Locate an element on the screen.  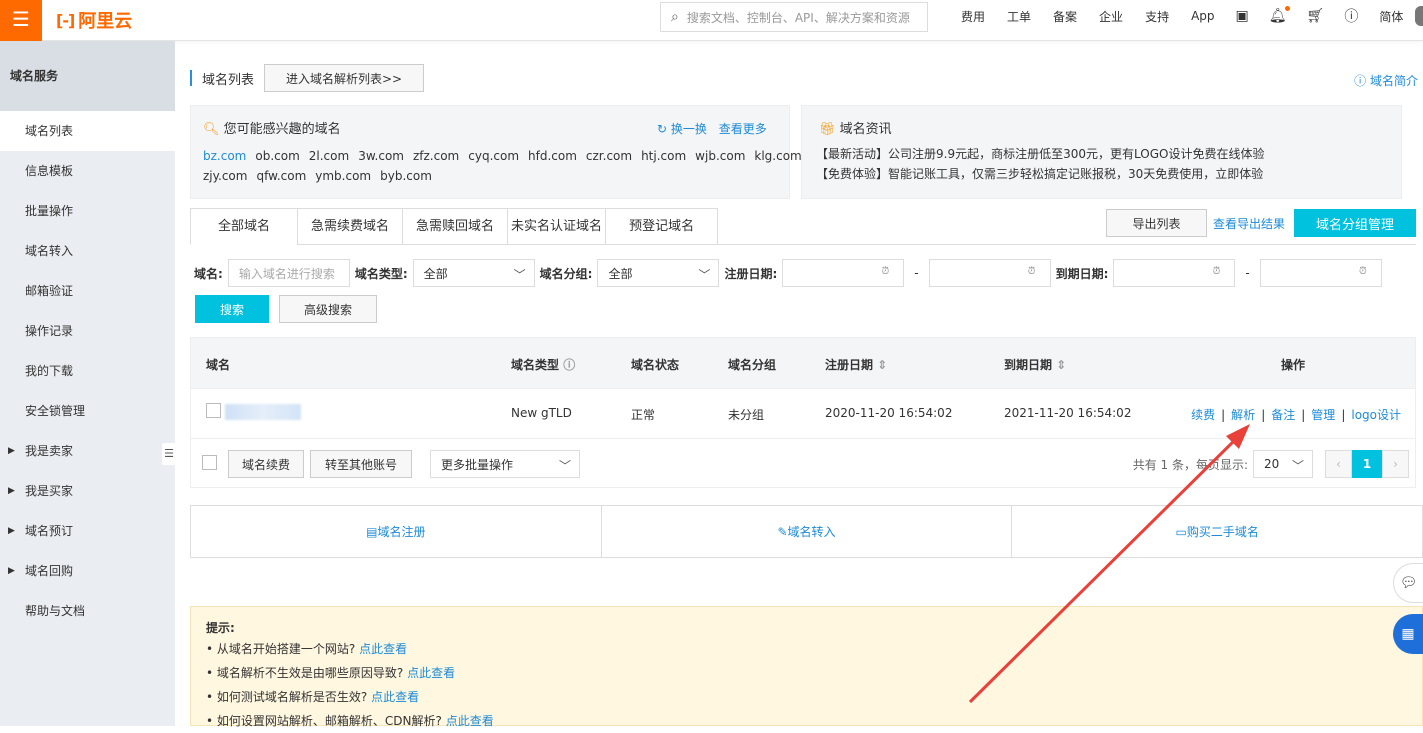
sidebar-item-op-log: 操作记录 is located at coordinates (87, 331).